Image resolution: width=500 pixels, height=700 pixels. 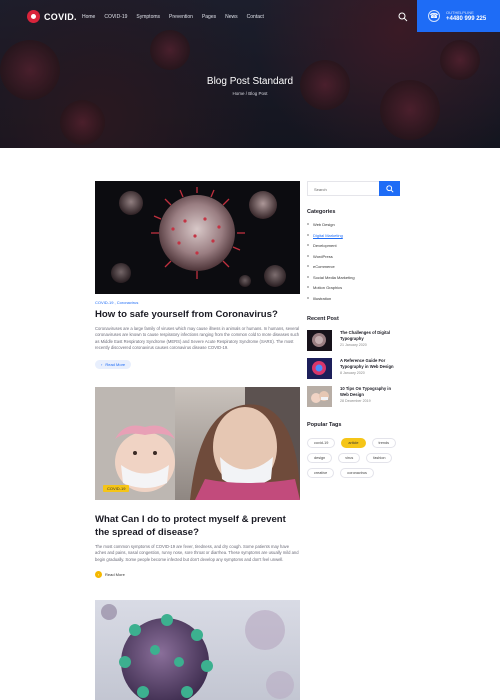 What do you see at coordinates (197, 443) in the screenshot?
I see `post-image-masked-mother-child: COVID-19` at bounding box center [197, 443].